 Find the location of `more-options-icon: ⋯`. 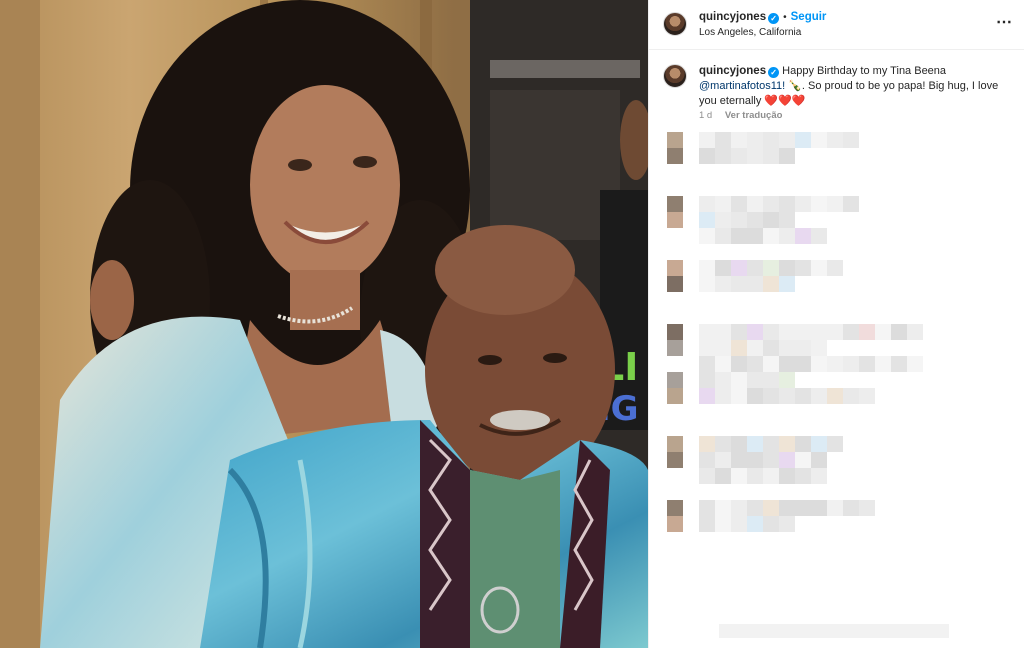

more-options-icon: ⋯ is located at coordinates (1004, 22).